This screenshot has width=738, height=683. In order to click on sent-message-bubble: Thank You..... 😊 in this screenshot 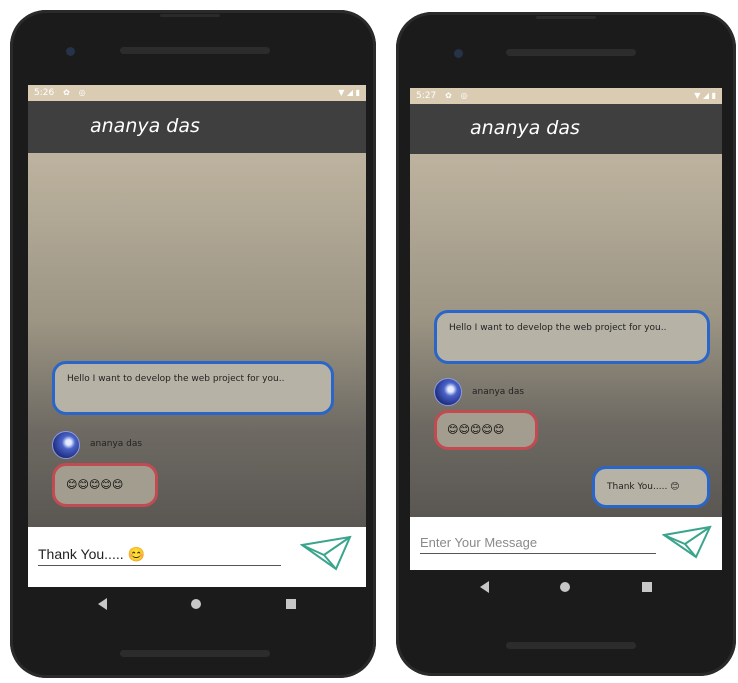, I will do `click(651, 487)`.